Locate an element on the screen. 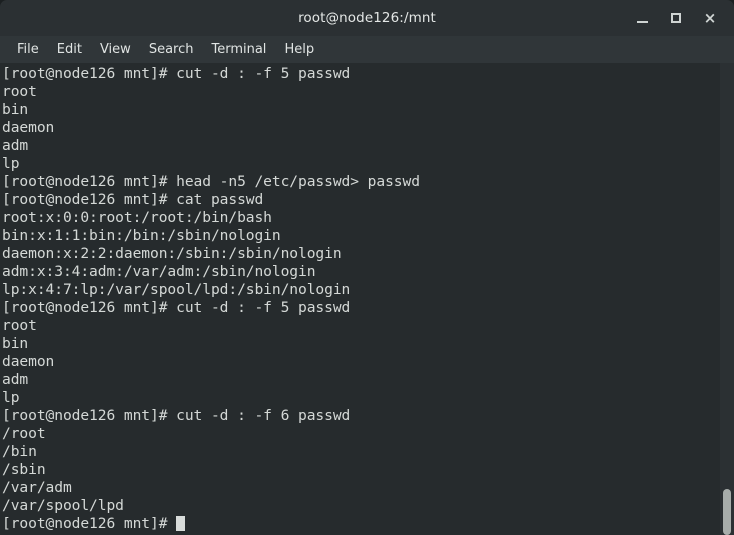 This screenshot has height=535, width=734. window-title: root@node126:/mnt is located at coordinates (367, 18).